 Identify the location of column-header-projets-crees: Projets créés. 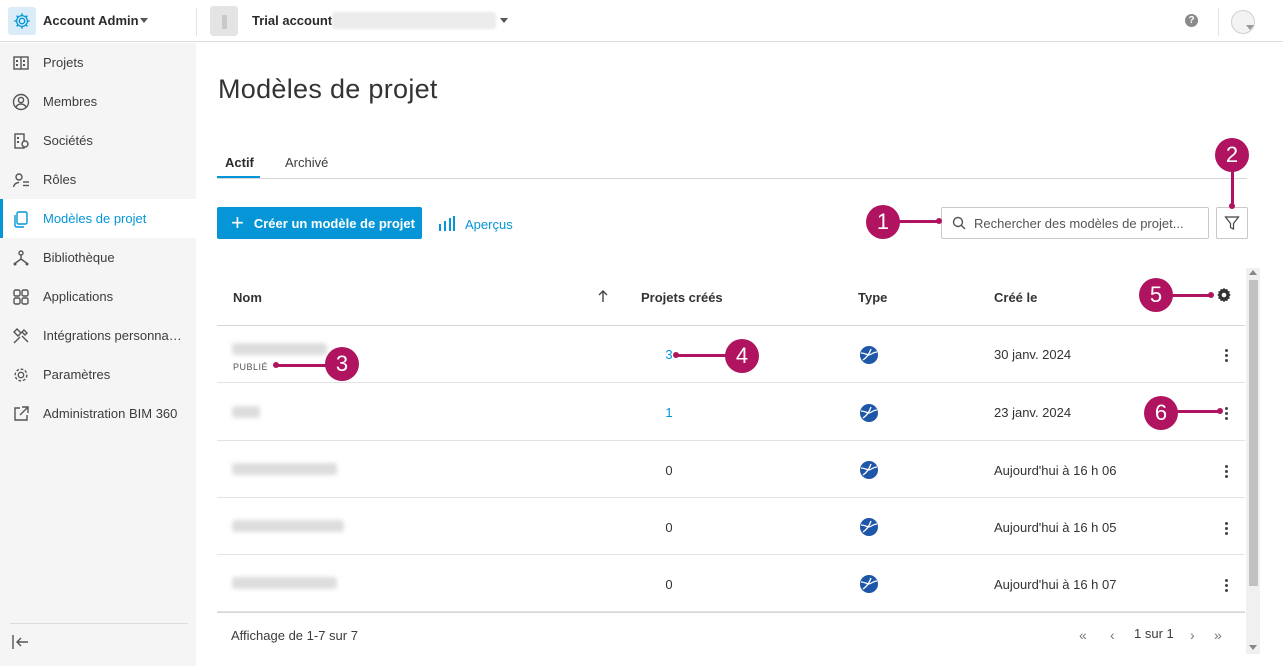
(682, 297).